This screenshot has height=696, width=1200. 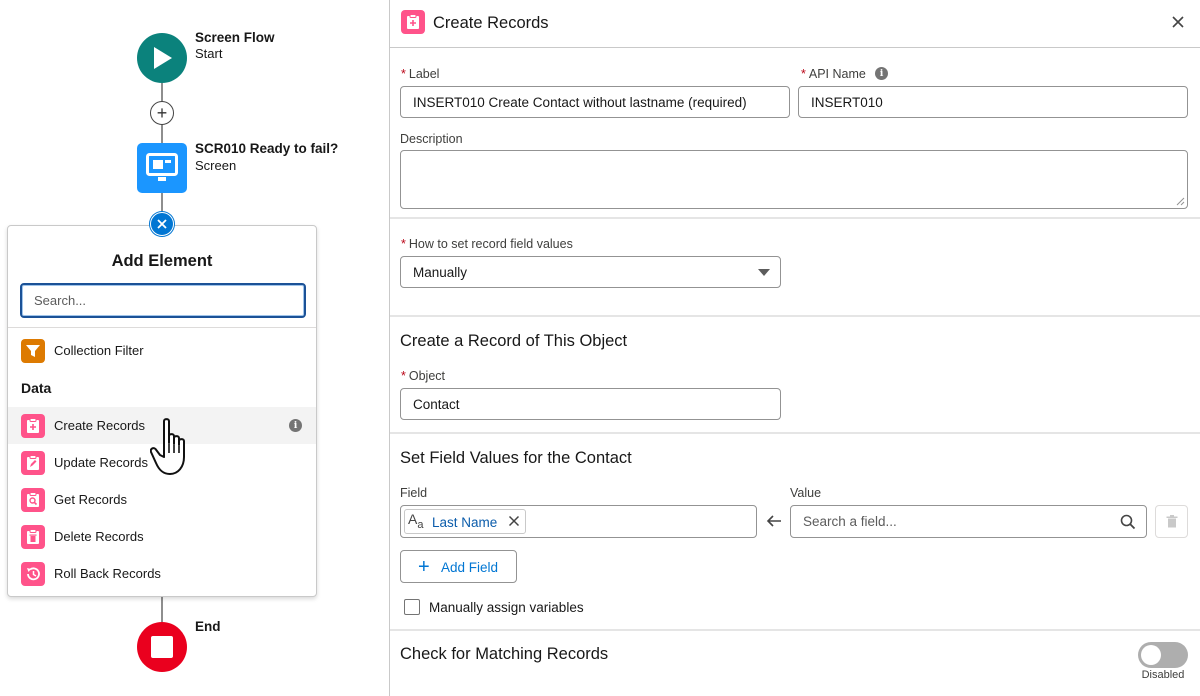 What do you see at coordinates (235, 37) in the screenshot?
I see `start-node-title: Screen Flow` at bounding box center [235, 37].